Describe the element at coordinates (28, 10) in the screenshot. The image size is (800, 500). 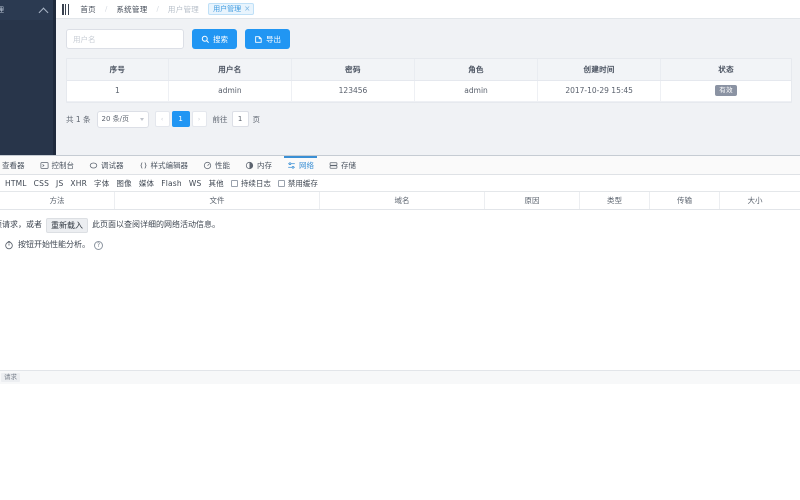
I see `sidebar-header: 统管理` at that location.